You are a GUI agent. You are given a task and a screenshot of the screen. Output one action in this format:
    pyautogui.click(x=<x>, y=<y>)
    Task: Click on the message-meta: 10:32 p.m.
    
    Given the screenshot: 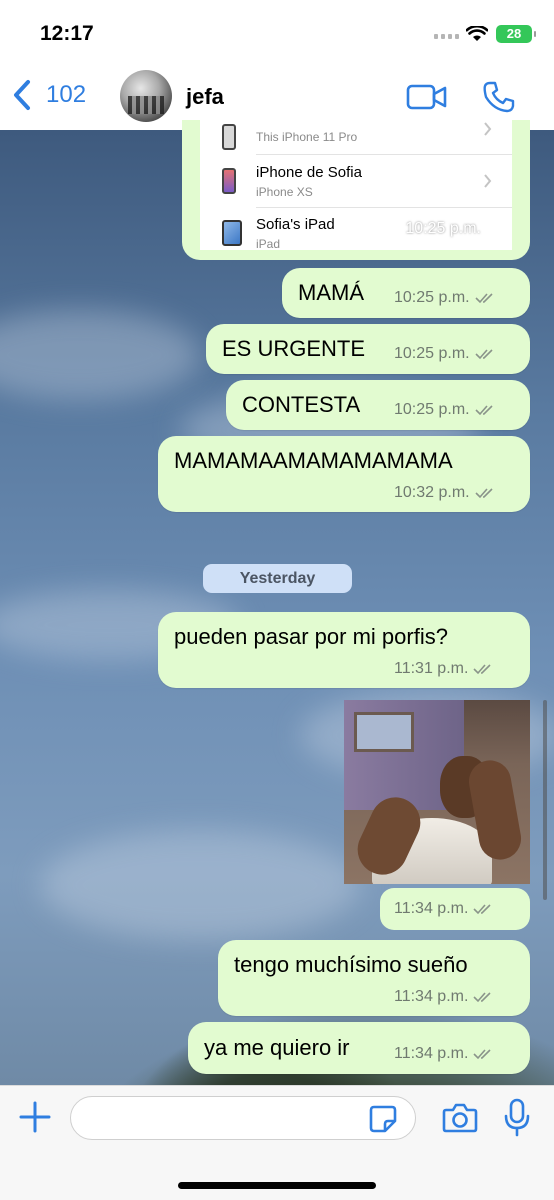 What is the action you would take?
    pyautogui.click(x=445, y=493)
    